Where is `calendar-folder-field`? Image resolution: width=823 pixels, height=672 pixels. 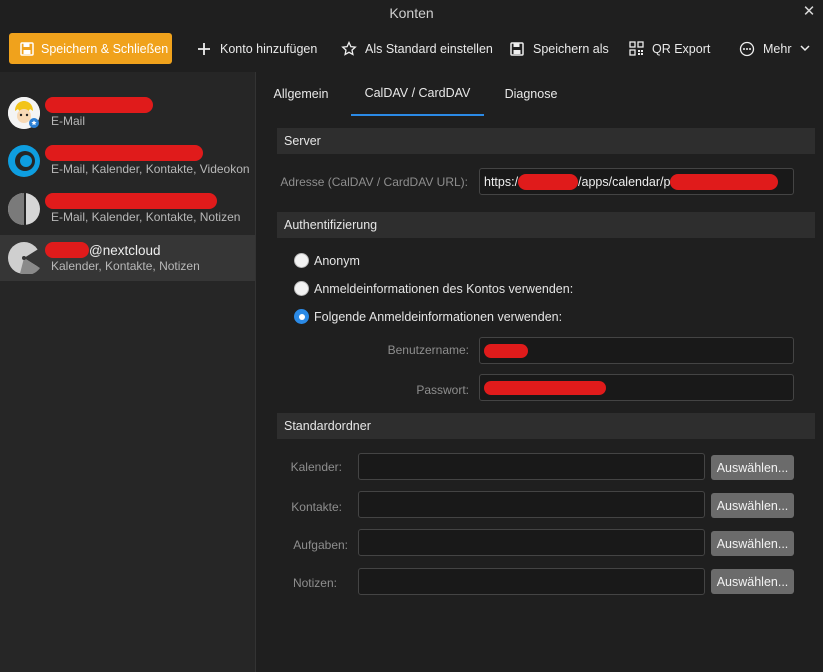 calendar-folder-field is located at coordinates (531, 466).